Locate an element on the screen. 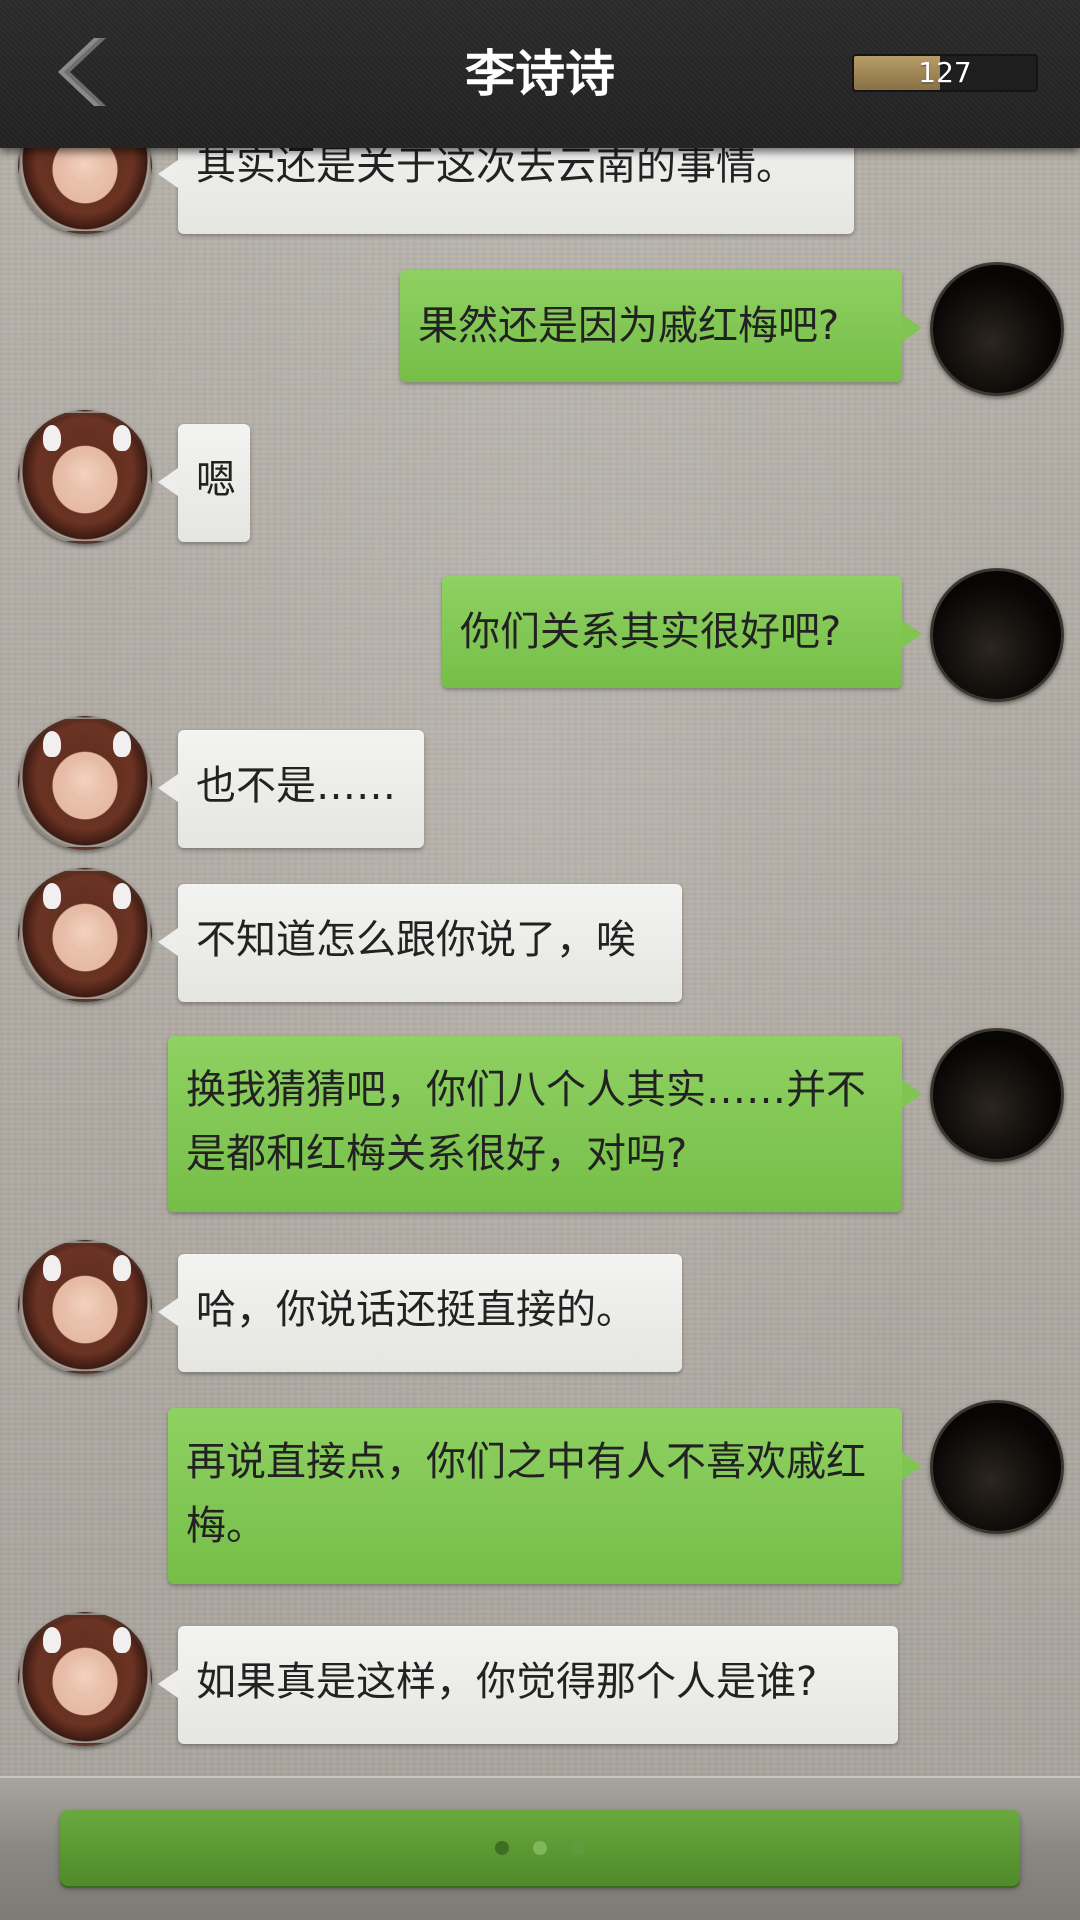 The height and width of the screenshot is (1920, 1080). chevron-left-icon is located at coordinates (82, 72).